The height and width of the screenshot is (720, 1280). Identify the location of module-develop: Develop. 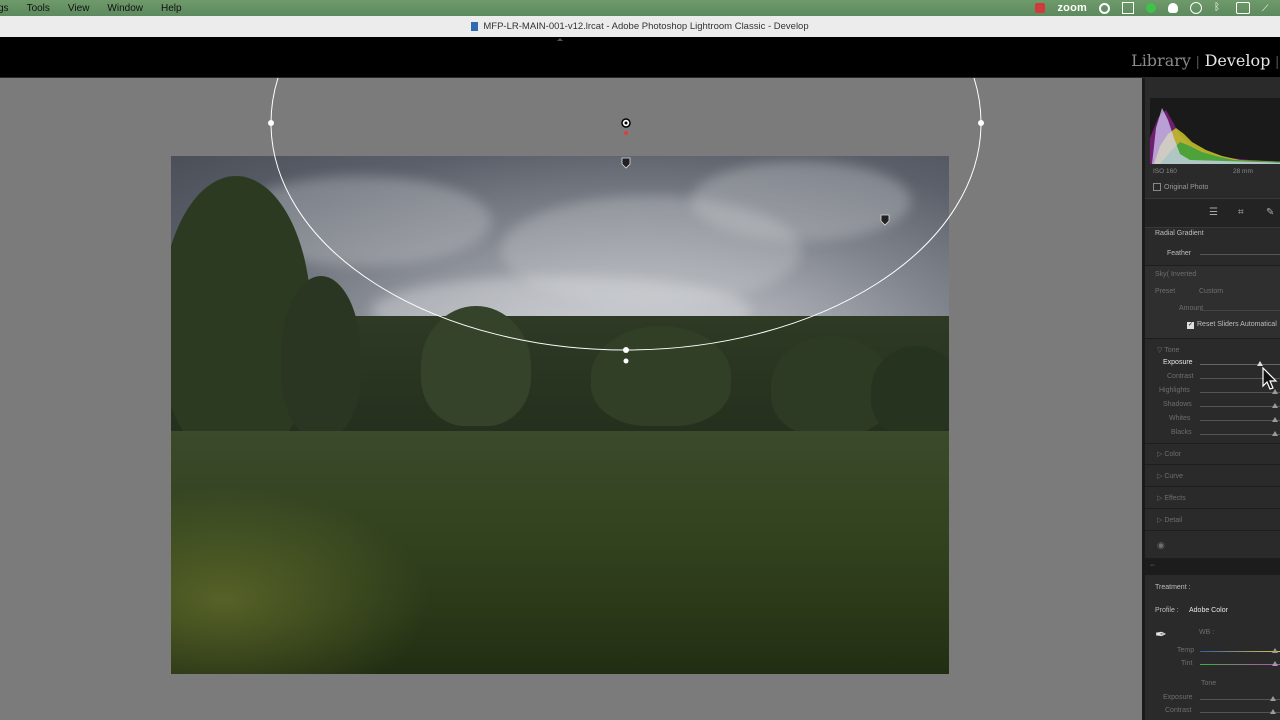
(1238, 60).